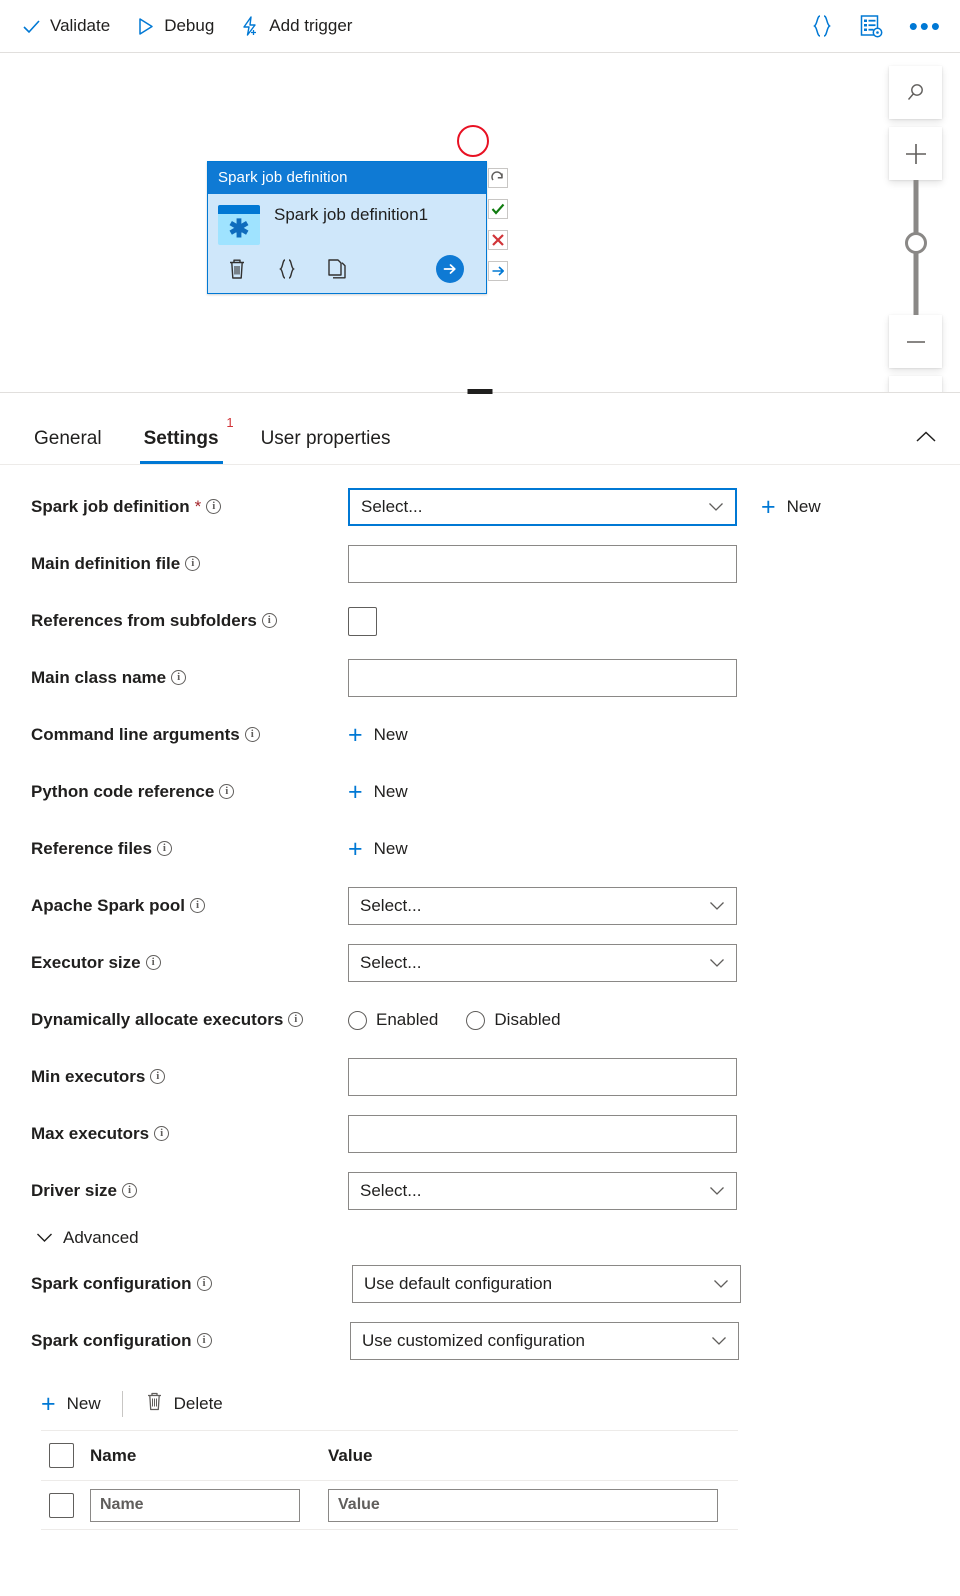 This screenshot has height=1596, width=960. Describe the element at coordinates (189, 1341) in the screenshot. I see `label-spark-configuration-custom: Spark configuration i` at that location.